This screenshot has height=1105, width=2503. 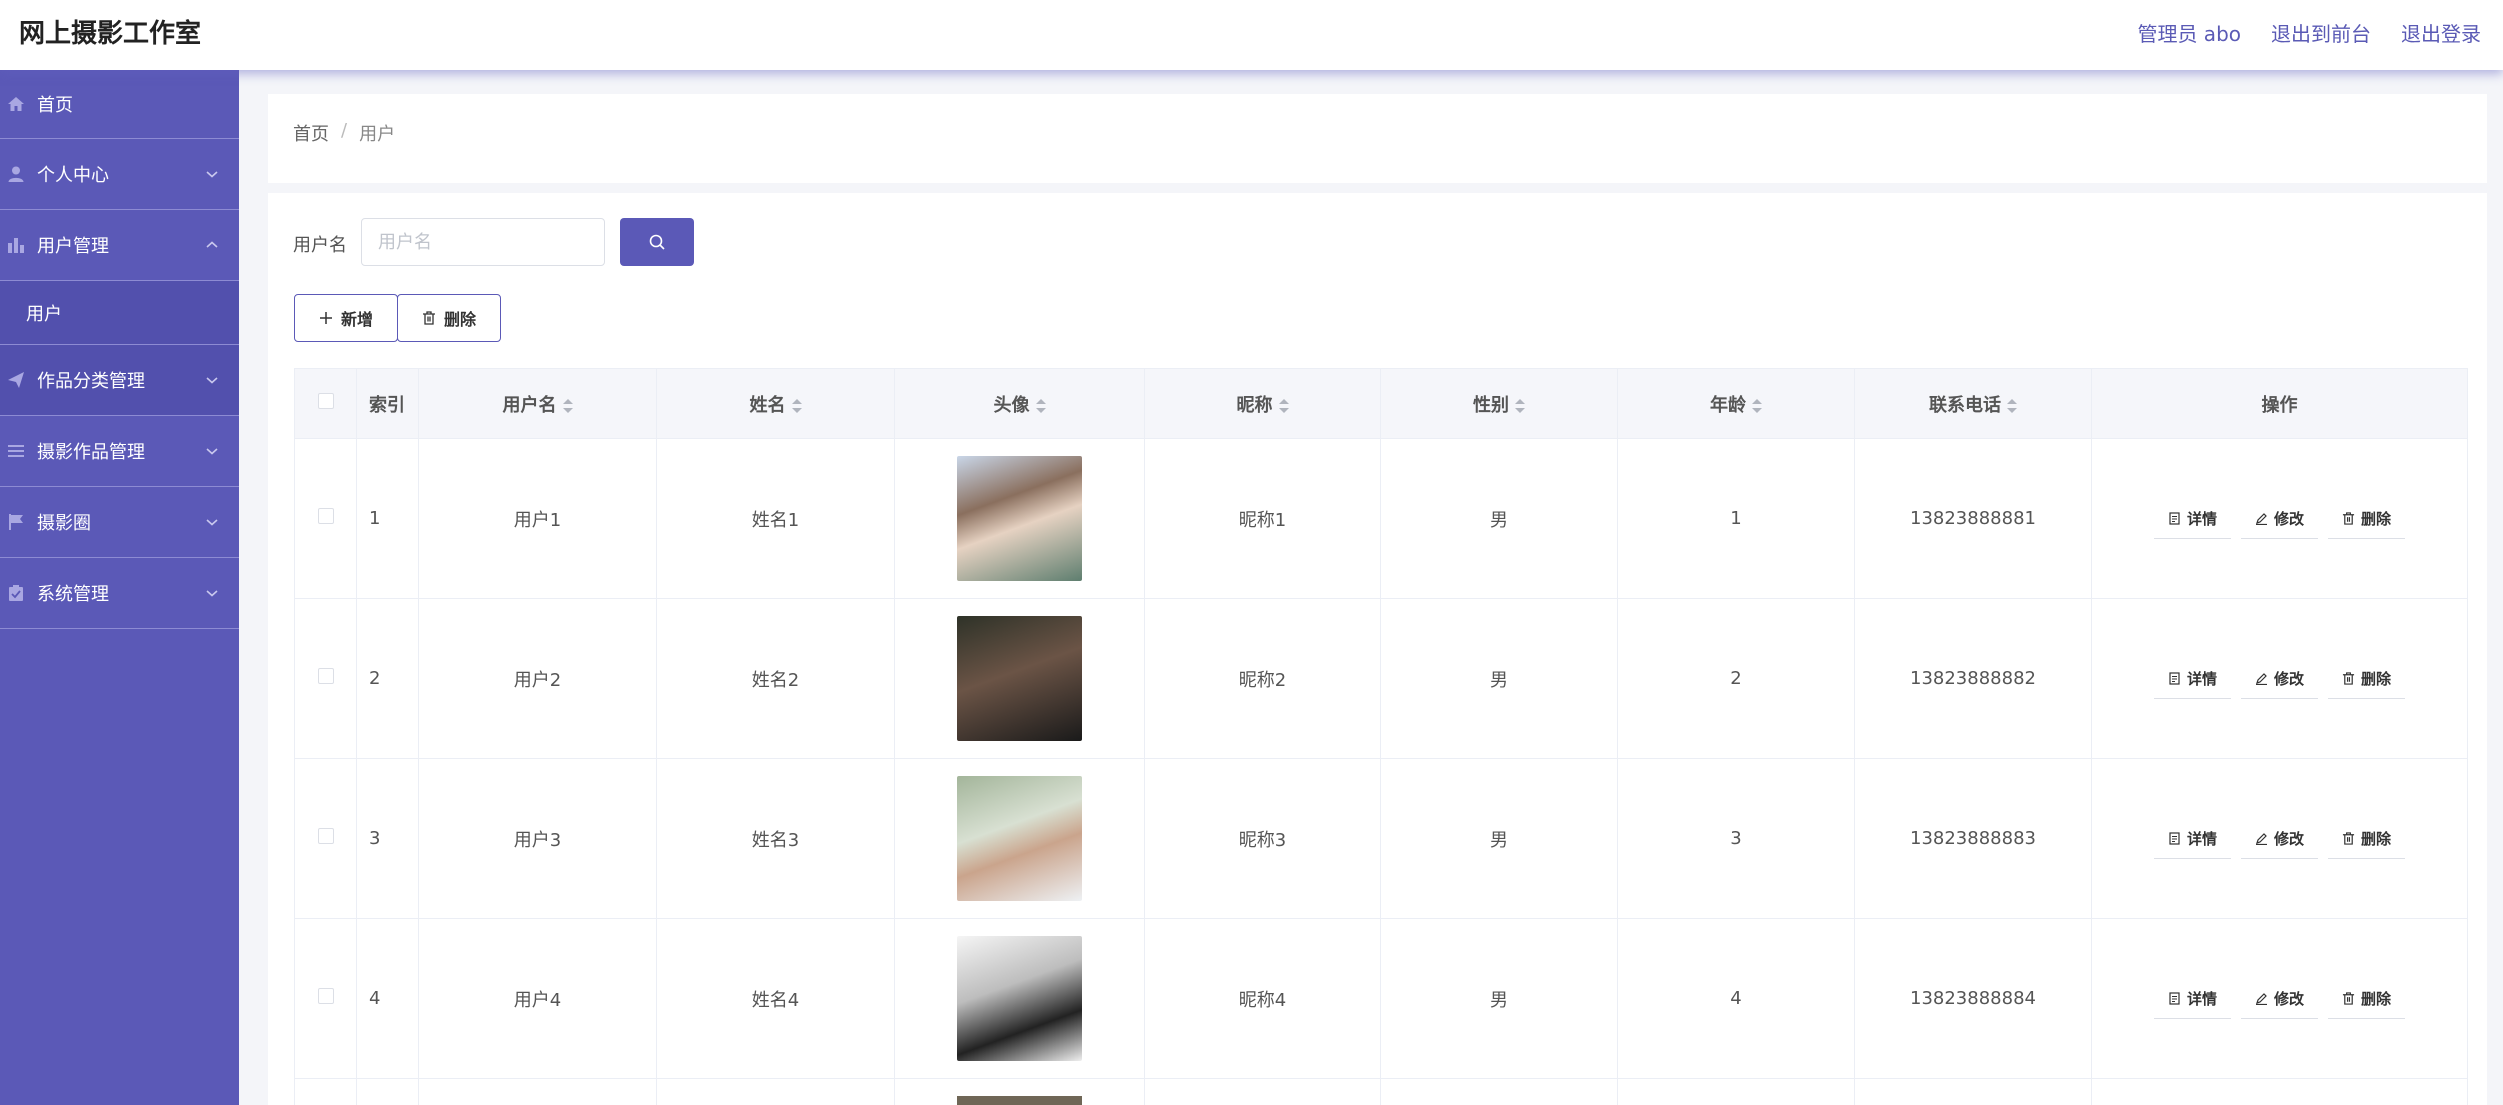 I want to click on cell-nickname: 昵称1, so click(x=1262, y=518).